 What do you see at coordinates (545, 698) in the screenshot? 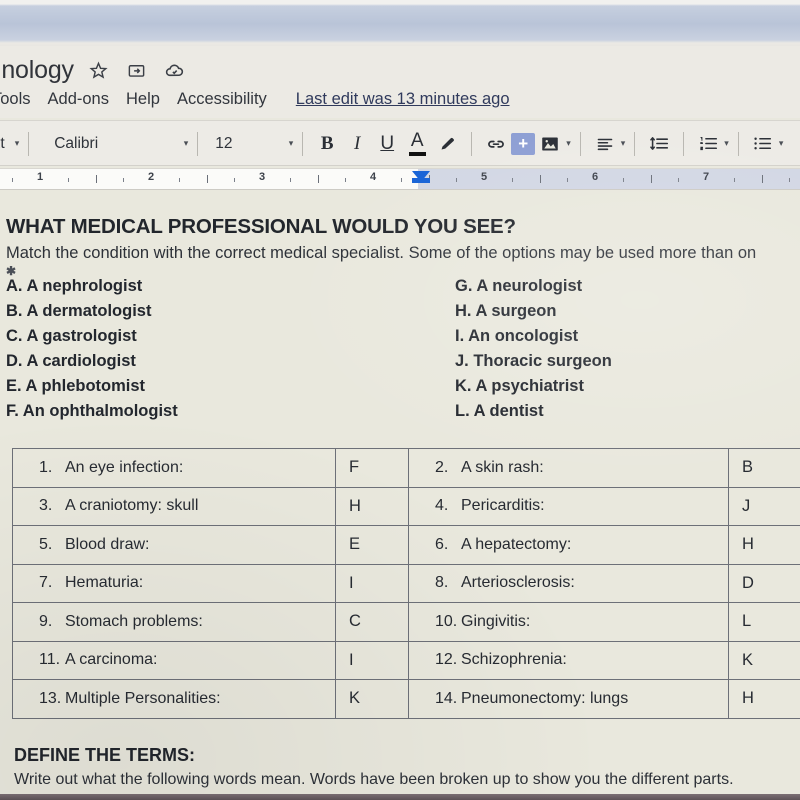
I see `question-text: Pneumonectomy: lungs` at bounding box center [545, 698].